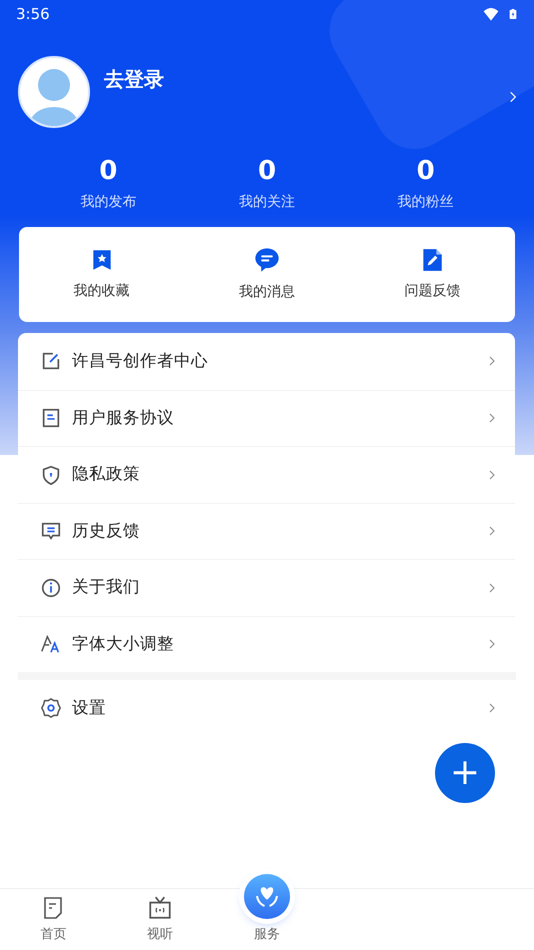 This screenshot has height=950, width=534. What do you see at coordinates (266, 708) in the screenshot?
I see `menu-item: 设置` at bounding box center [266, 708].